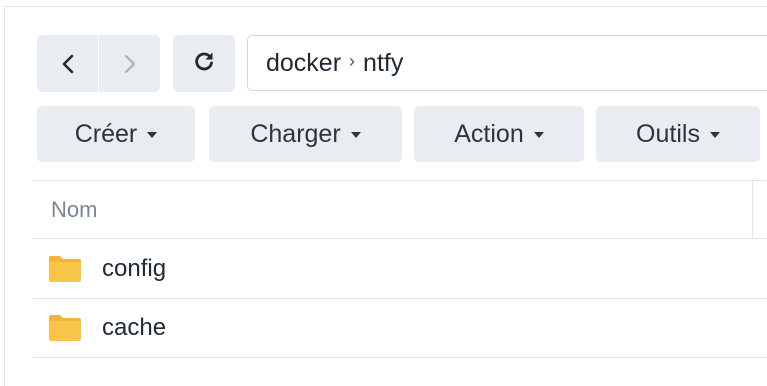  Describe the element at coordinates (668, 133) in the screenshot. I see `tools-button-label: Outils` at that location.